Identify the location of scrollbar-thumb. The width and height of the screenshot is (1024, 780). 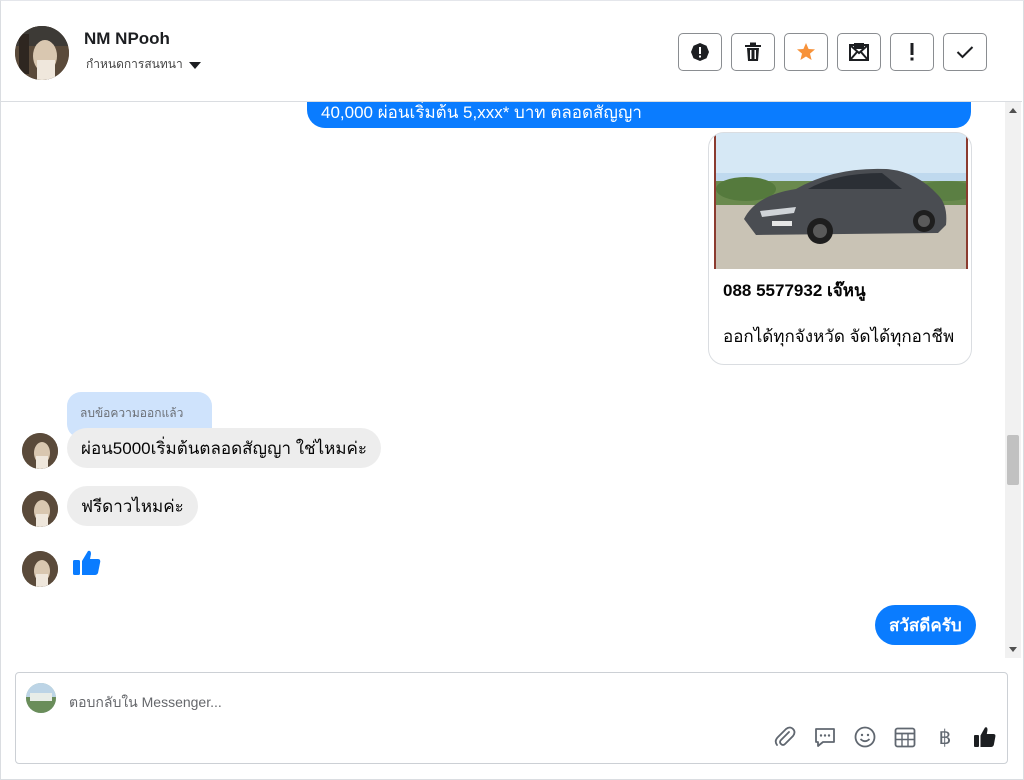
(1013, 460).